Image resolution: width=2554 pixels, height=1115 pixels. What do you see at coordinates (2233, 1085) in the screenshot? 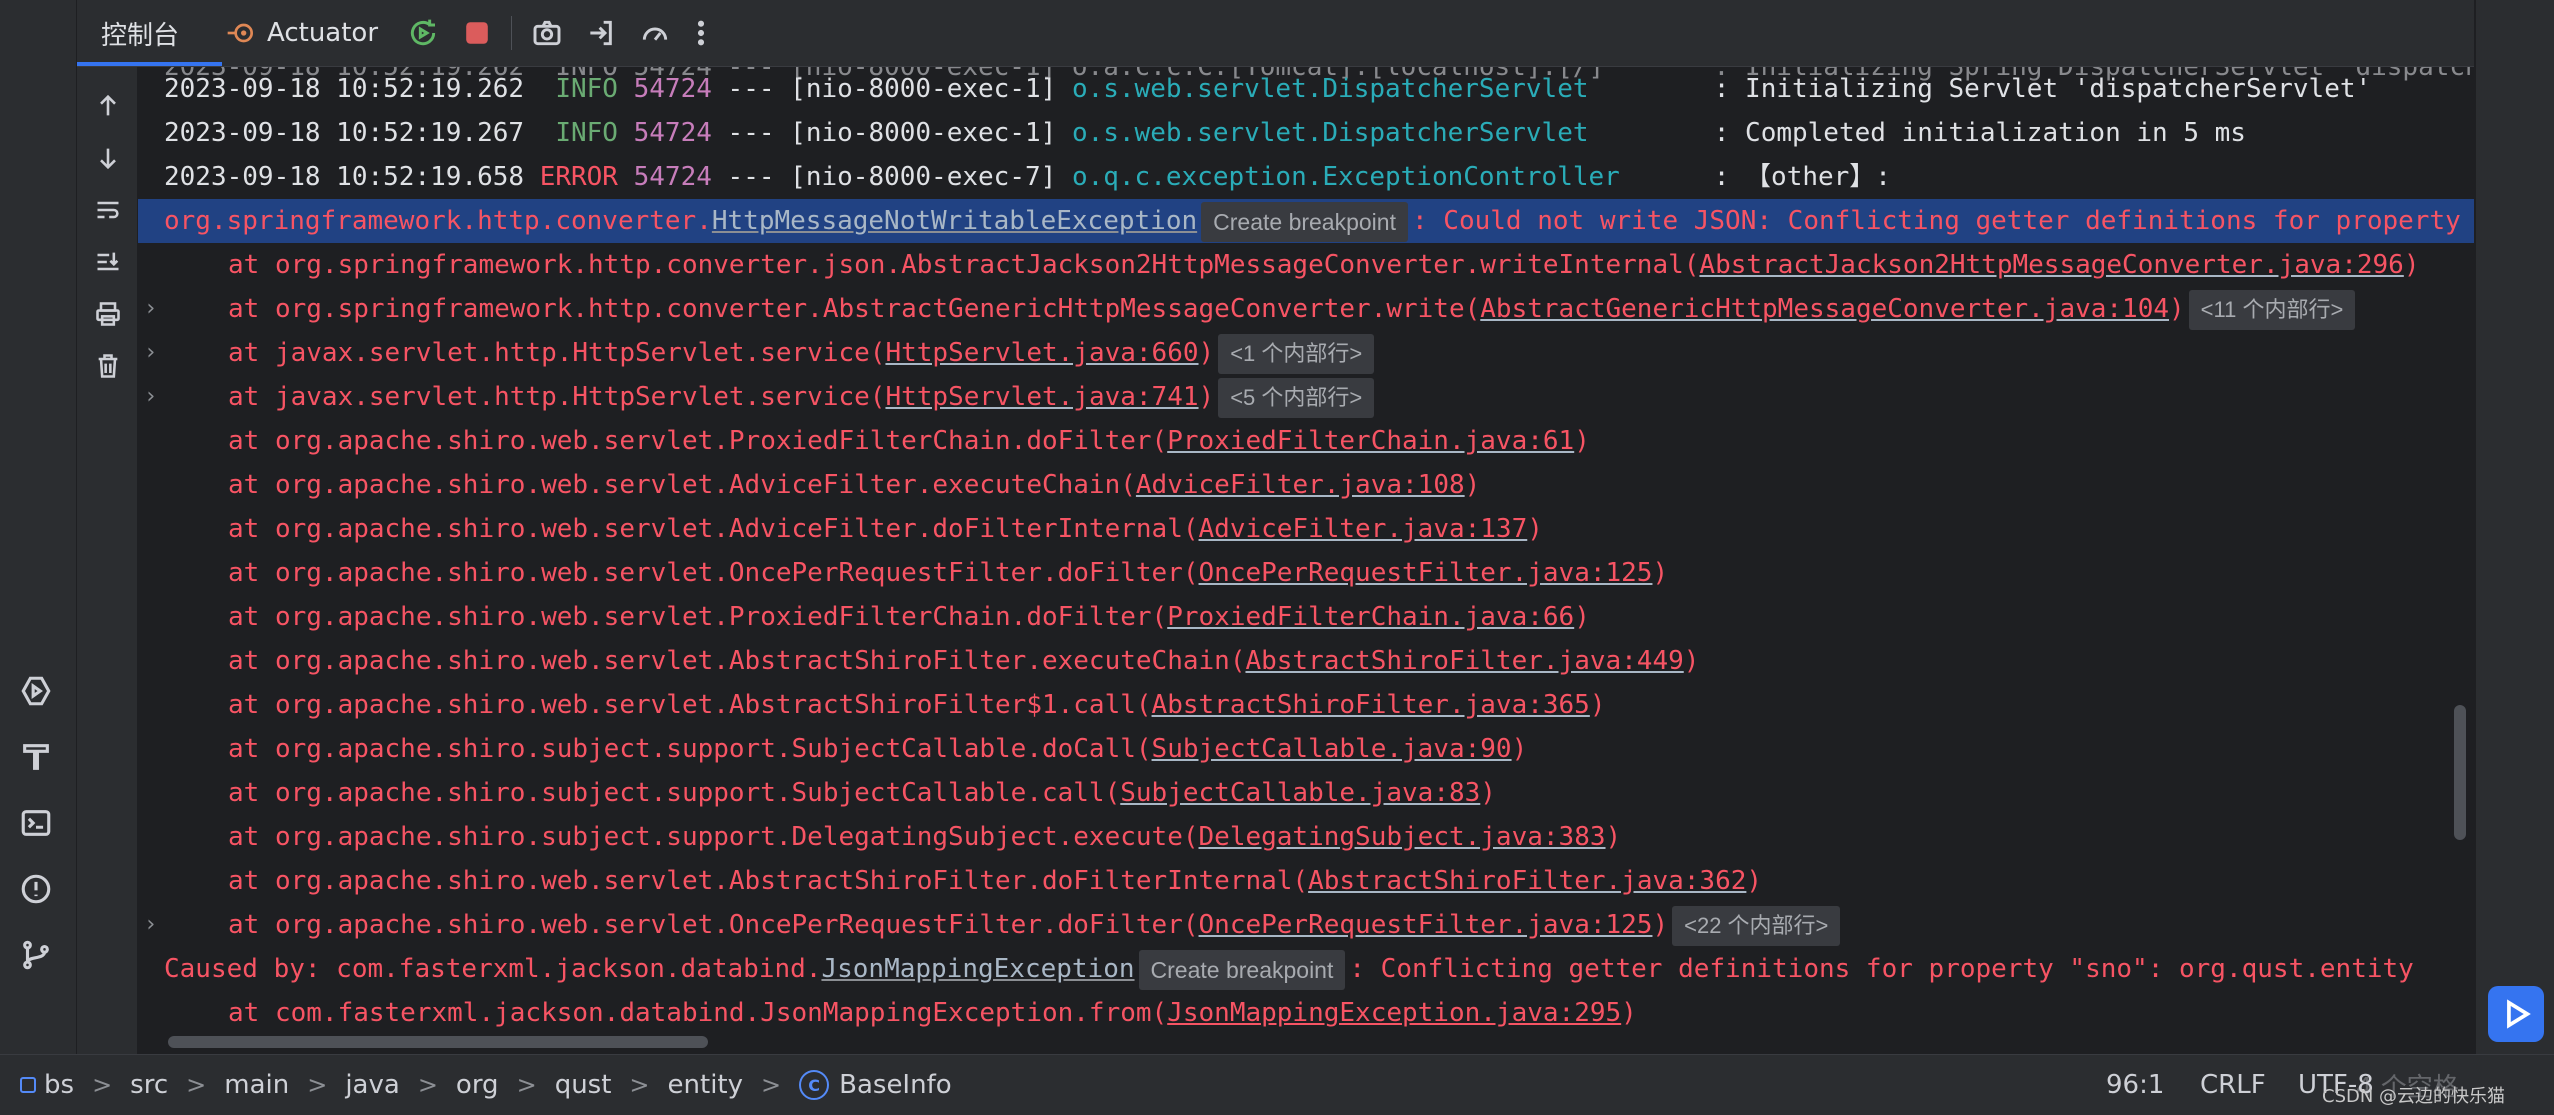
I see `line-separator: CRLF` at bounding box center [2233, 1085].